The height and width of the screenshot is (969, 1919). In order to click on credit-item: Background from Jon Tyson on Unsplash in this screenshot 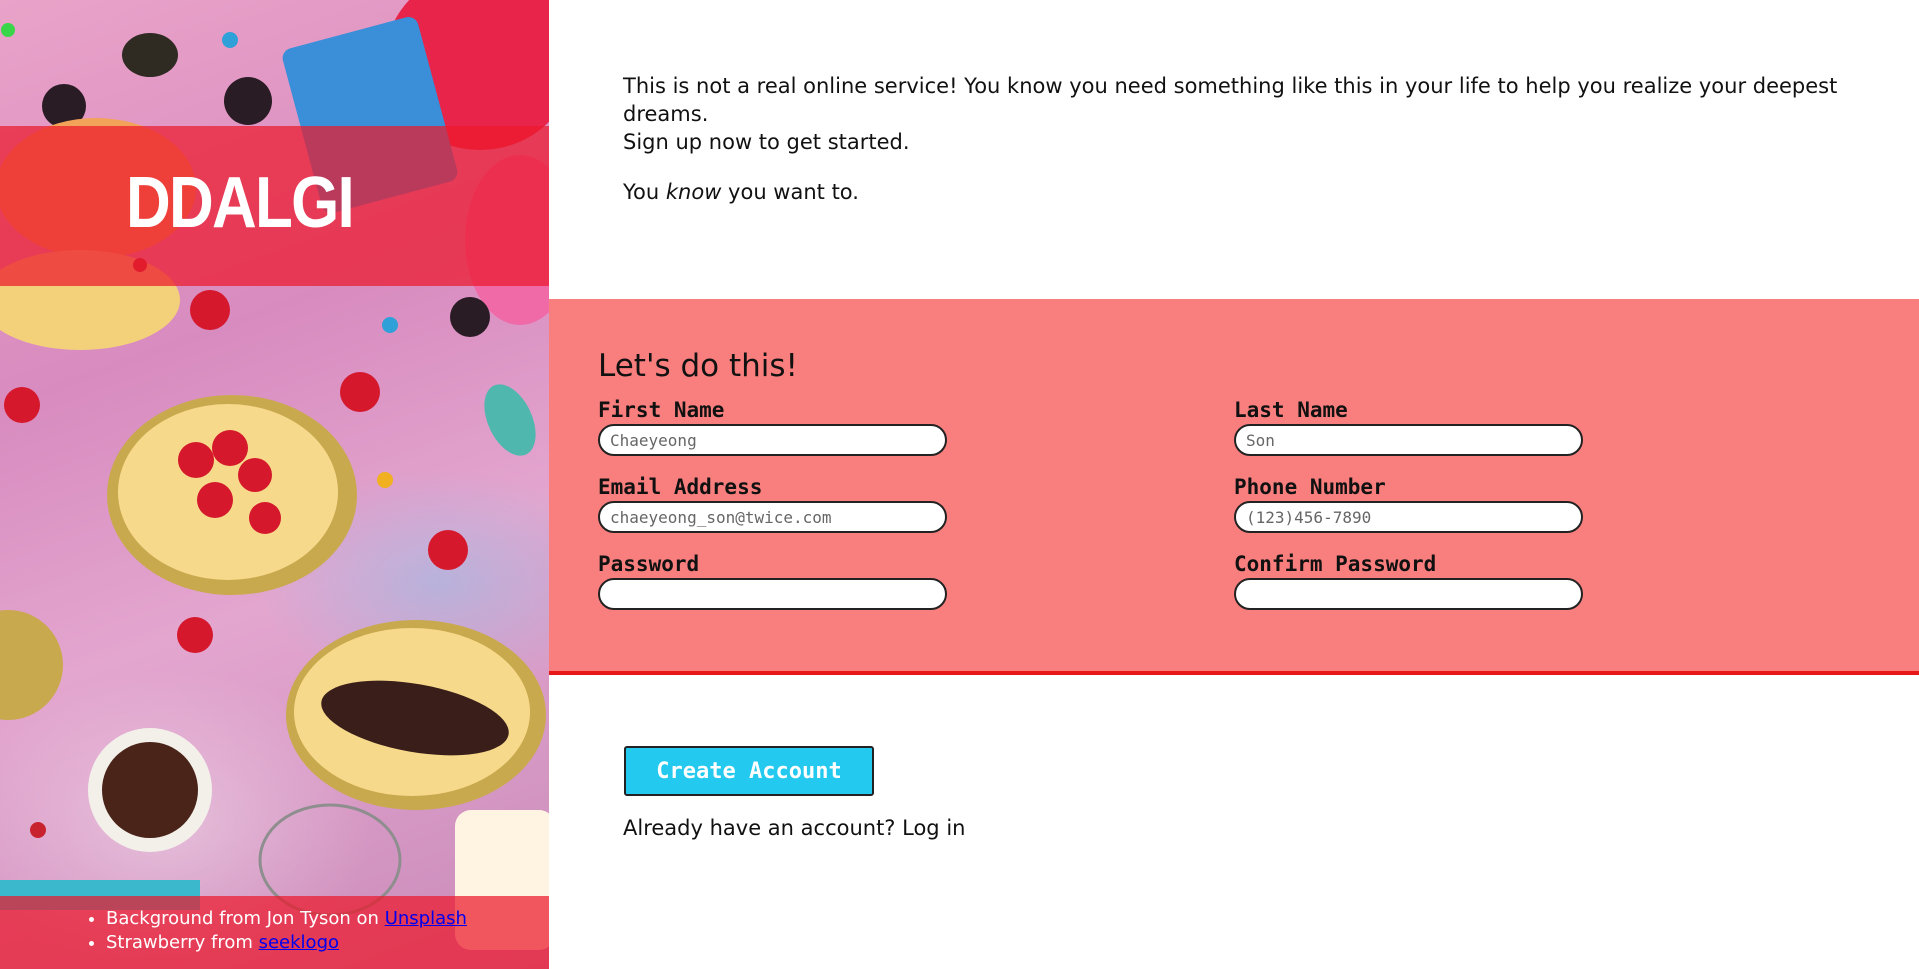, I will do `click(286, 919)`.